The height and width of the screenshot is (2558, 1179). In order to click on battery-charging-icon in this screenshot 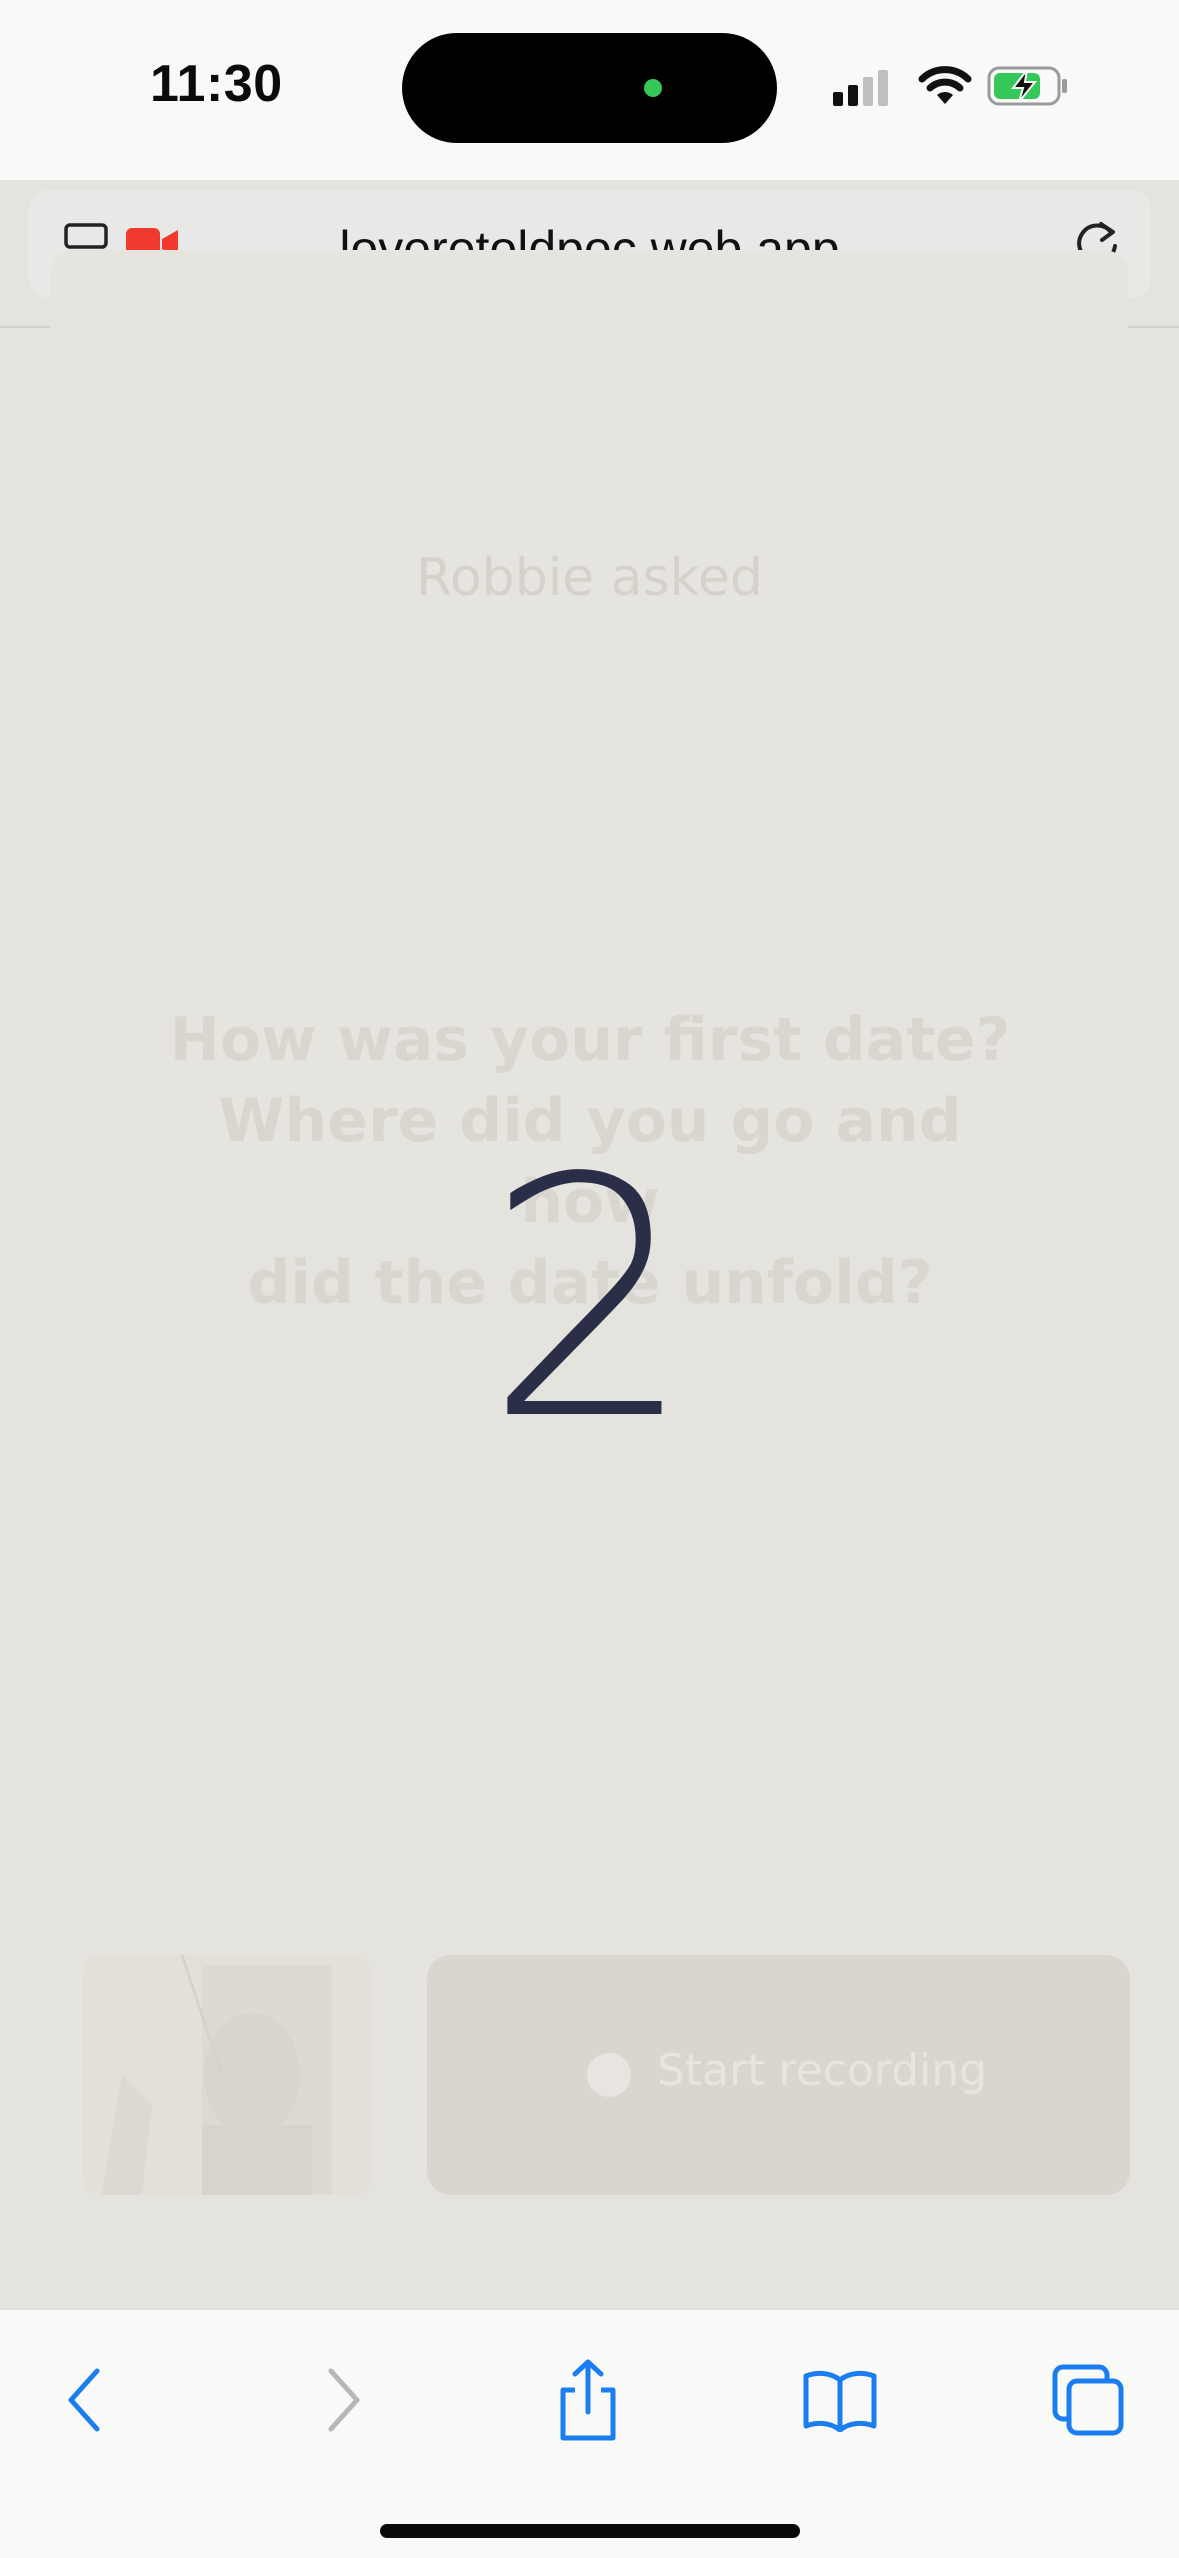, I will do `click(1027, 86)`.